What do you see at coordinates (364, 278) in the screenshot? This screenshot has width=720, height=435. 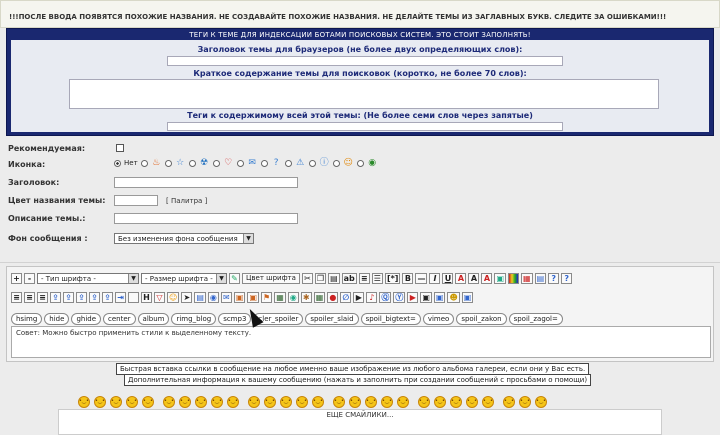 I see `align-left-icon: ≡` at bounding box center [364, 278].